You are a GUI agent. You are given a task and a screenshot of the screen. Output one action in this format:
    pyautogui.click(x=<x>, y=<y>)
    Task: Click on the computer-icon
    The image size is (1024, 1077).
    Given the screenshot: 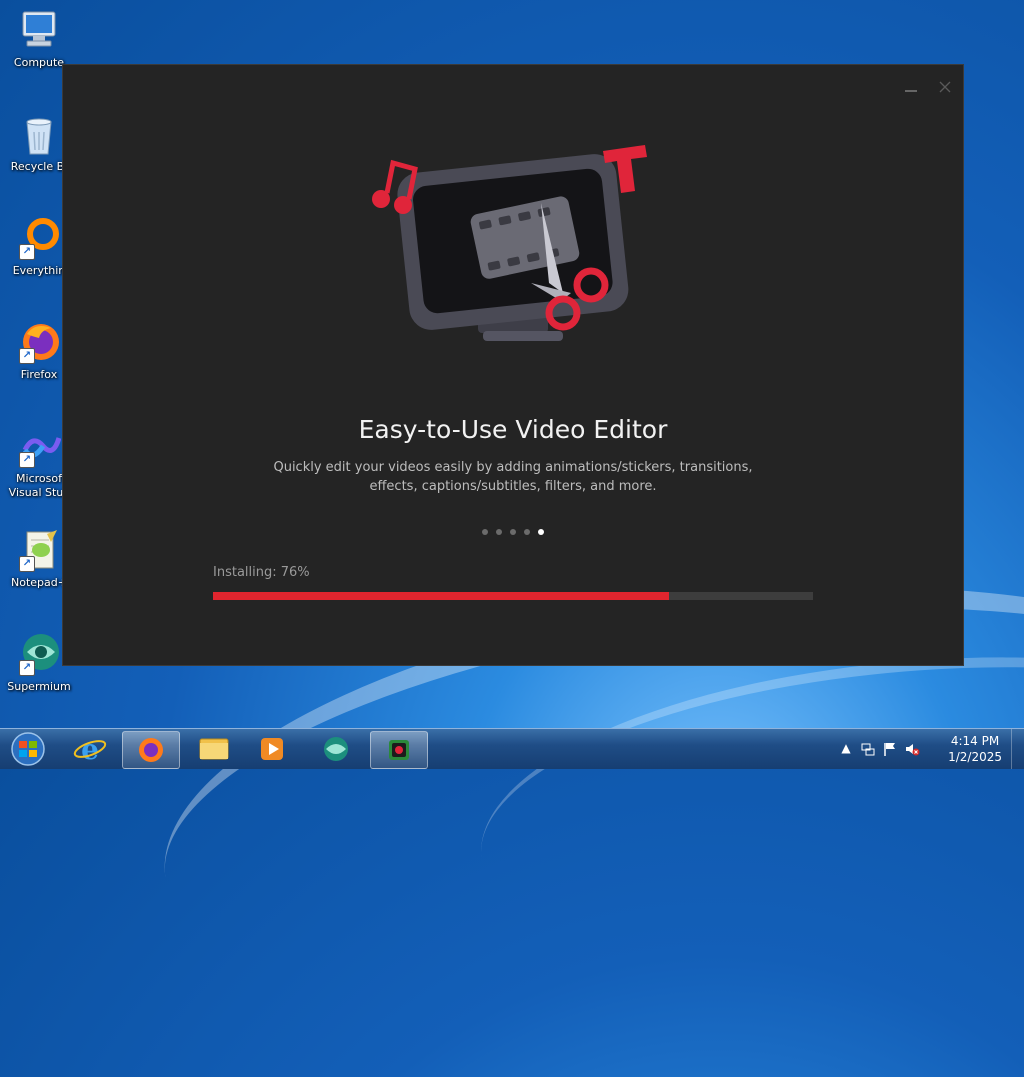 What is the action you would take?
    pyautogui.click(x=39, y=30)
    